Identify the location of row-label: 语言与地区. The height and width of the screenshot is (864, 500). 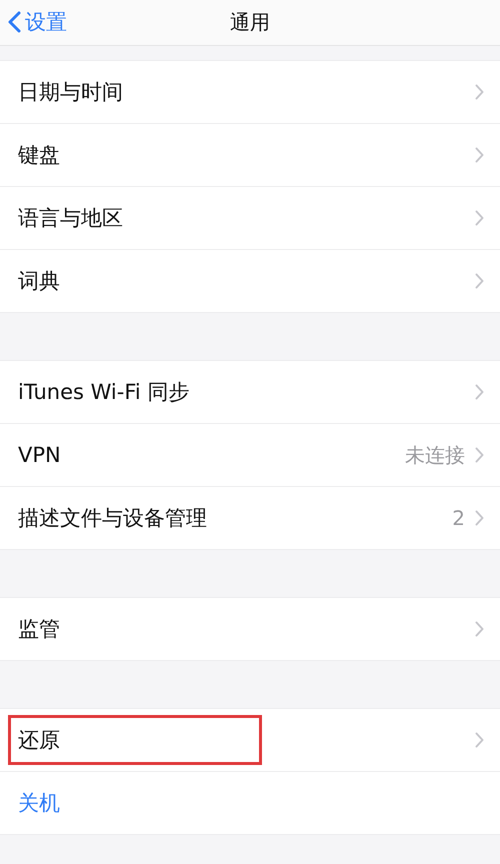
(71, 218).